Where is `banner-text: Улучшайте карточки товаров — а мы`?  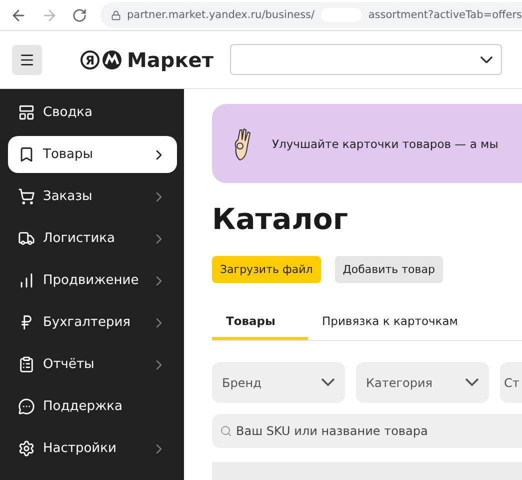
banner-text: Улучшайте карточки товаров — а мы is located at coordinates (385, 143).